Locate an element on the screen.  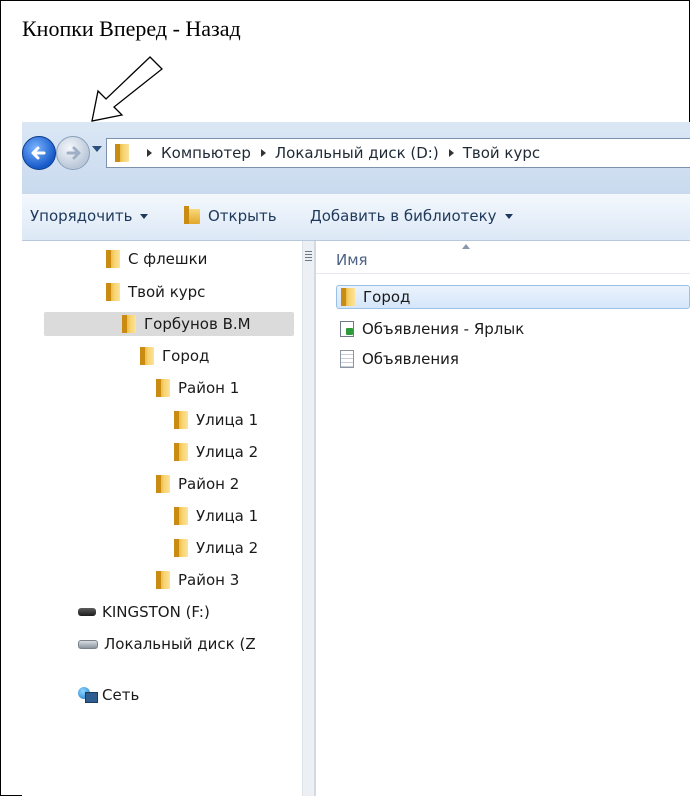
tree-item-course: Твой курс is located at coordinates (155, 292).